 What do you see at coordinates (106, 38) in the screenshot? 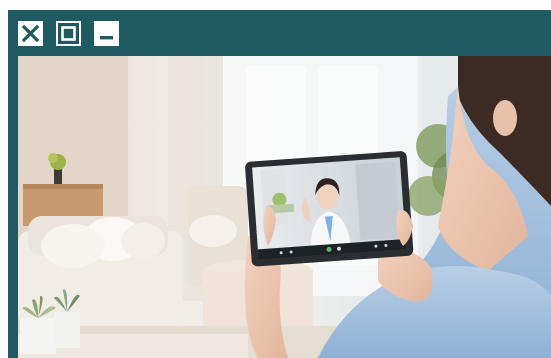
I see `minimize-icon` at bounding box center [106, 38].